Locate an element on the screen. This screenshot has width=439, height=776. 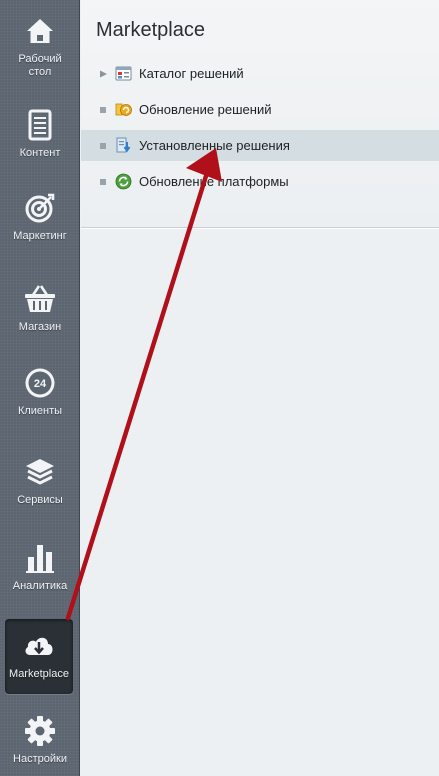
cloud-download-icon is located at coordinates (39, 646).